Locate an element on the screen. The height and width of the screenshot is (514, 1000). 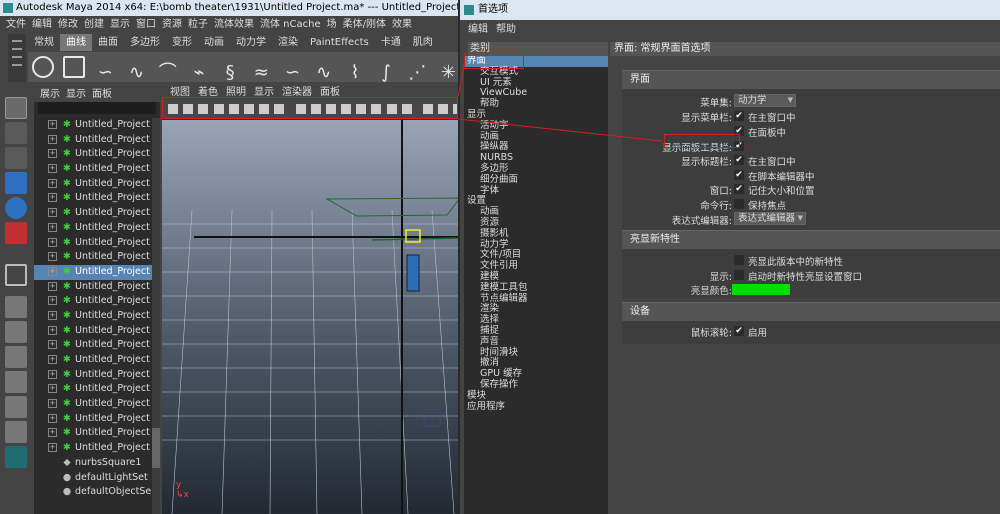
arc-icon: ⌁ is located at coordinates (199, 72).